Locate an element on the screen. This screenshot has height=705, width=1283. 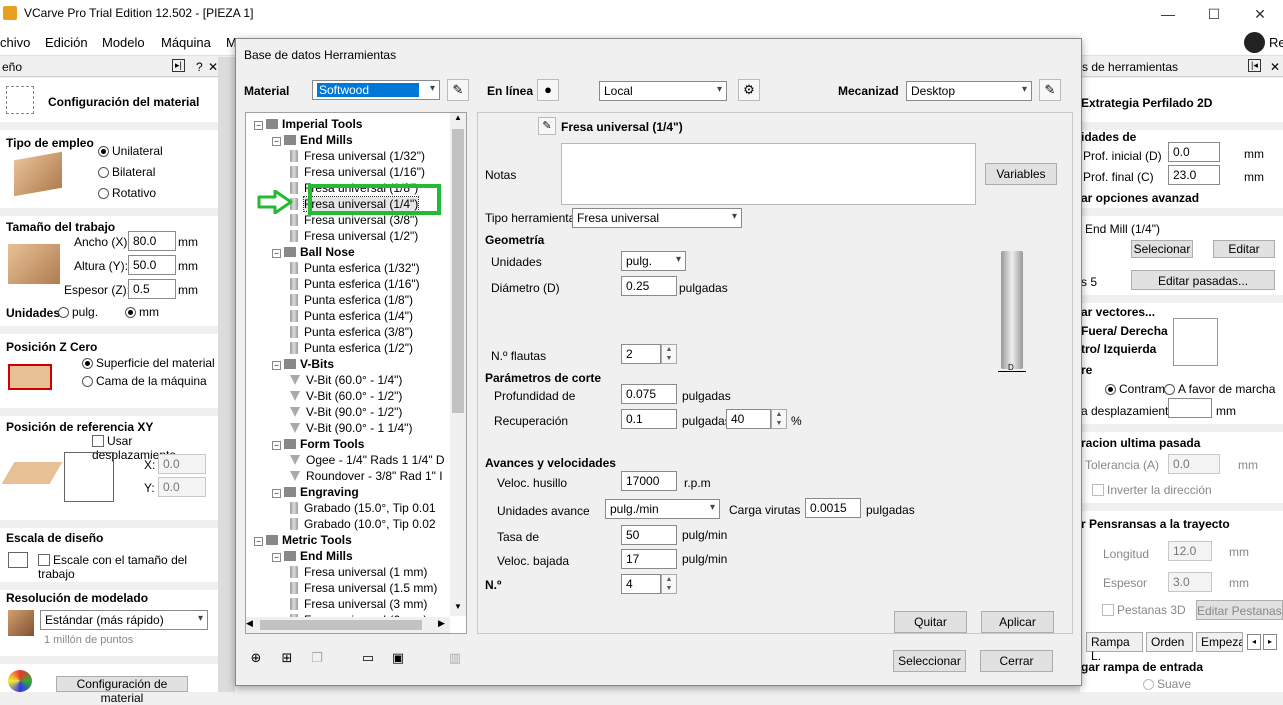
dentro-izquierda: tro/ Izquierda is located at coordinates (1118, 349).